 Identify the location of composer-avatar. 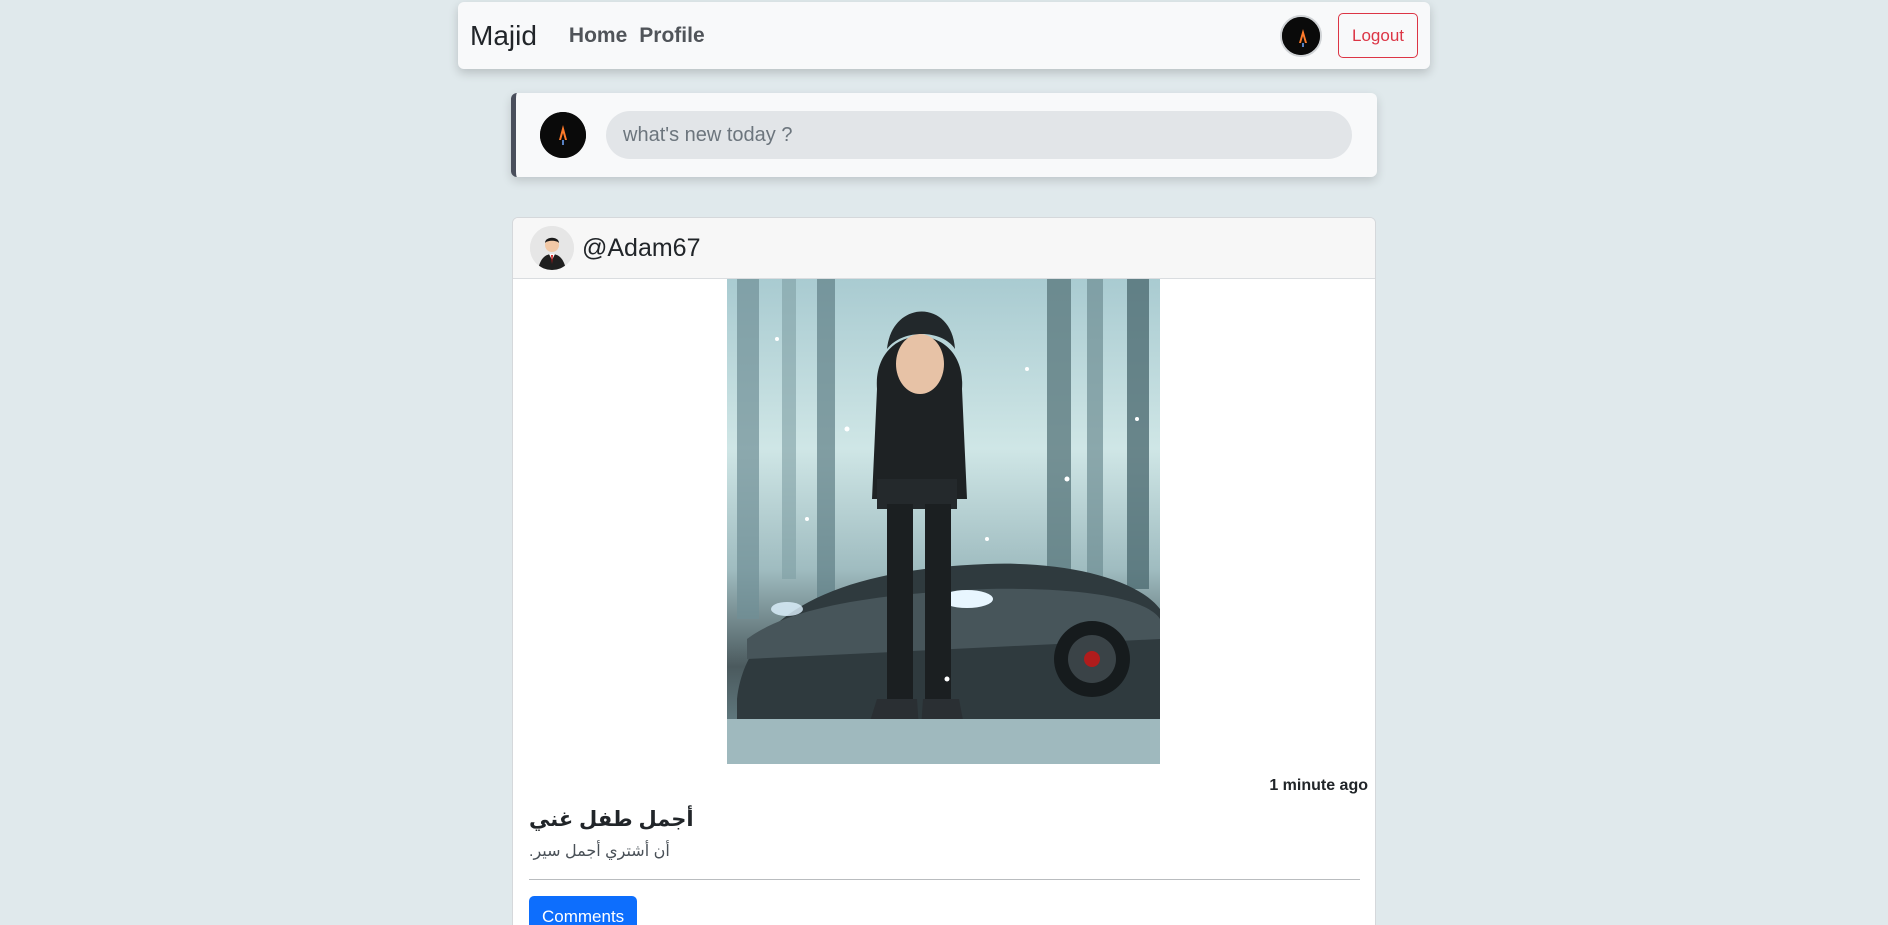
(563, 135).